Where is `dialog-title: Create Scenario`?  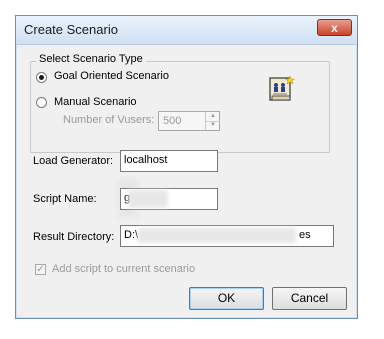
dialog-title: Create Scenario is located at coordinates (71, 29).